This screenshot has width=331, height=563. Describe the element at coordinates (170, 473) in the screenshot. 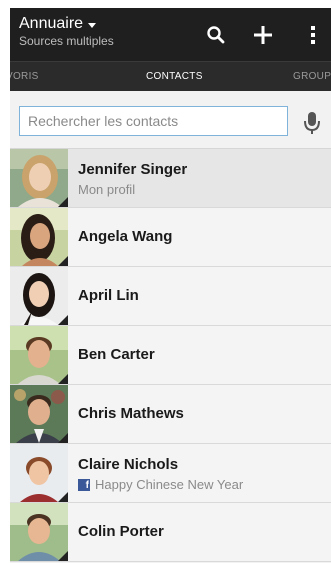

I see `contact-row-claire-nichols: Claire Nichols f Happy Chinese New Year` at that location.